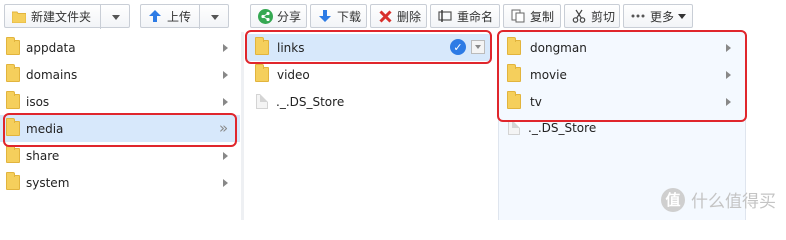  What do you see at coordinates (662, 16) in the screenshot?
I see `more-label: 更多` at bounding box center [662, 16].